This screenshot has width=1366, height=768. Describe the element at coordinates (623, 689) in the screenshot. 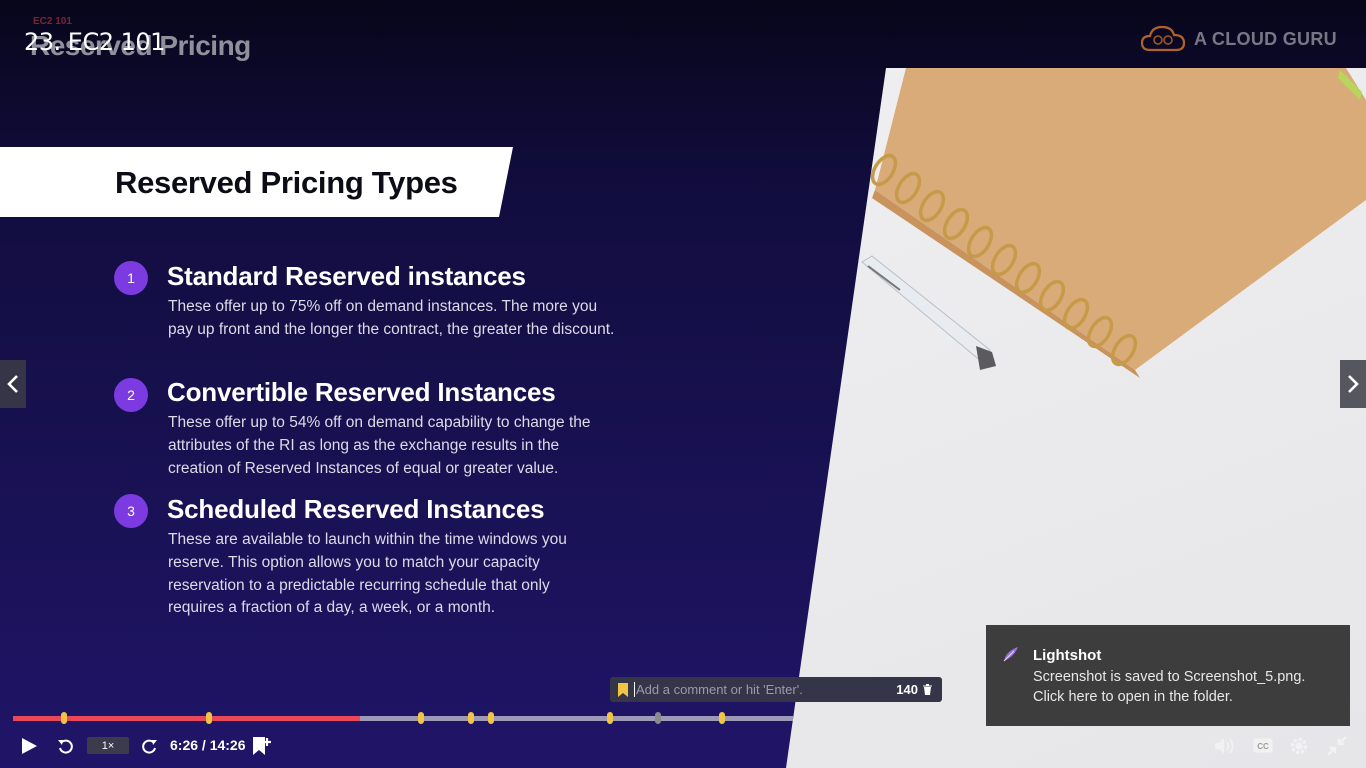

I see `bookmark-icon` at that location.